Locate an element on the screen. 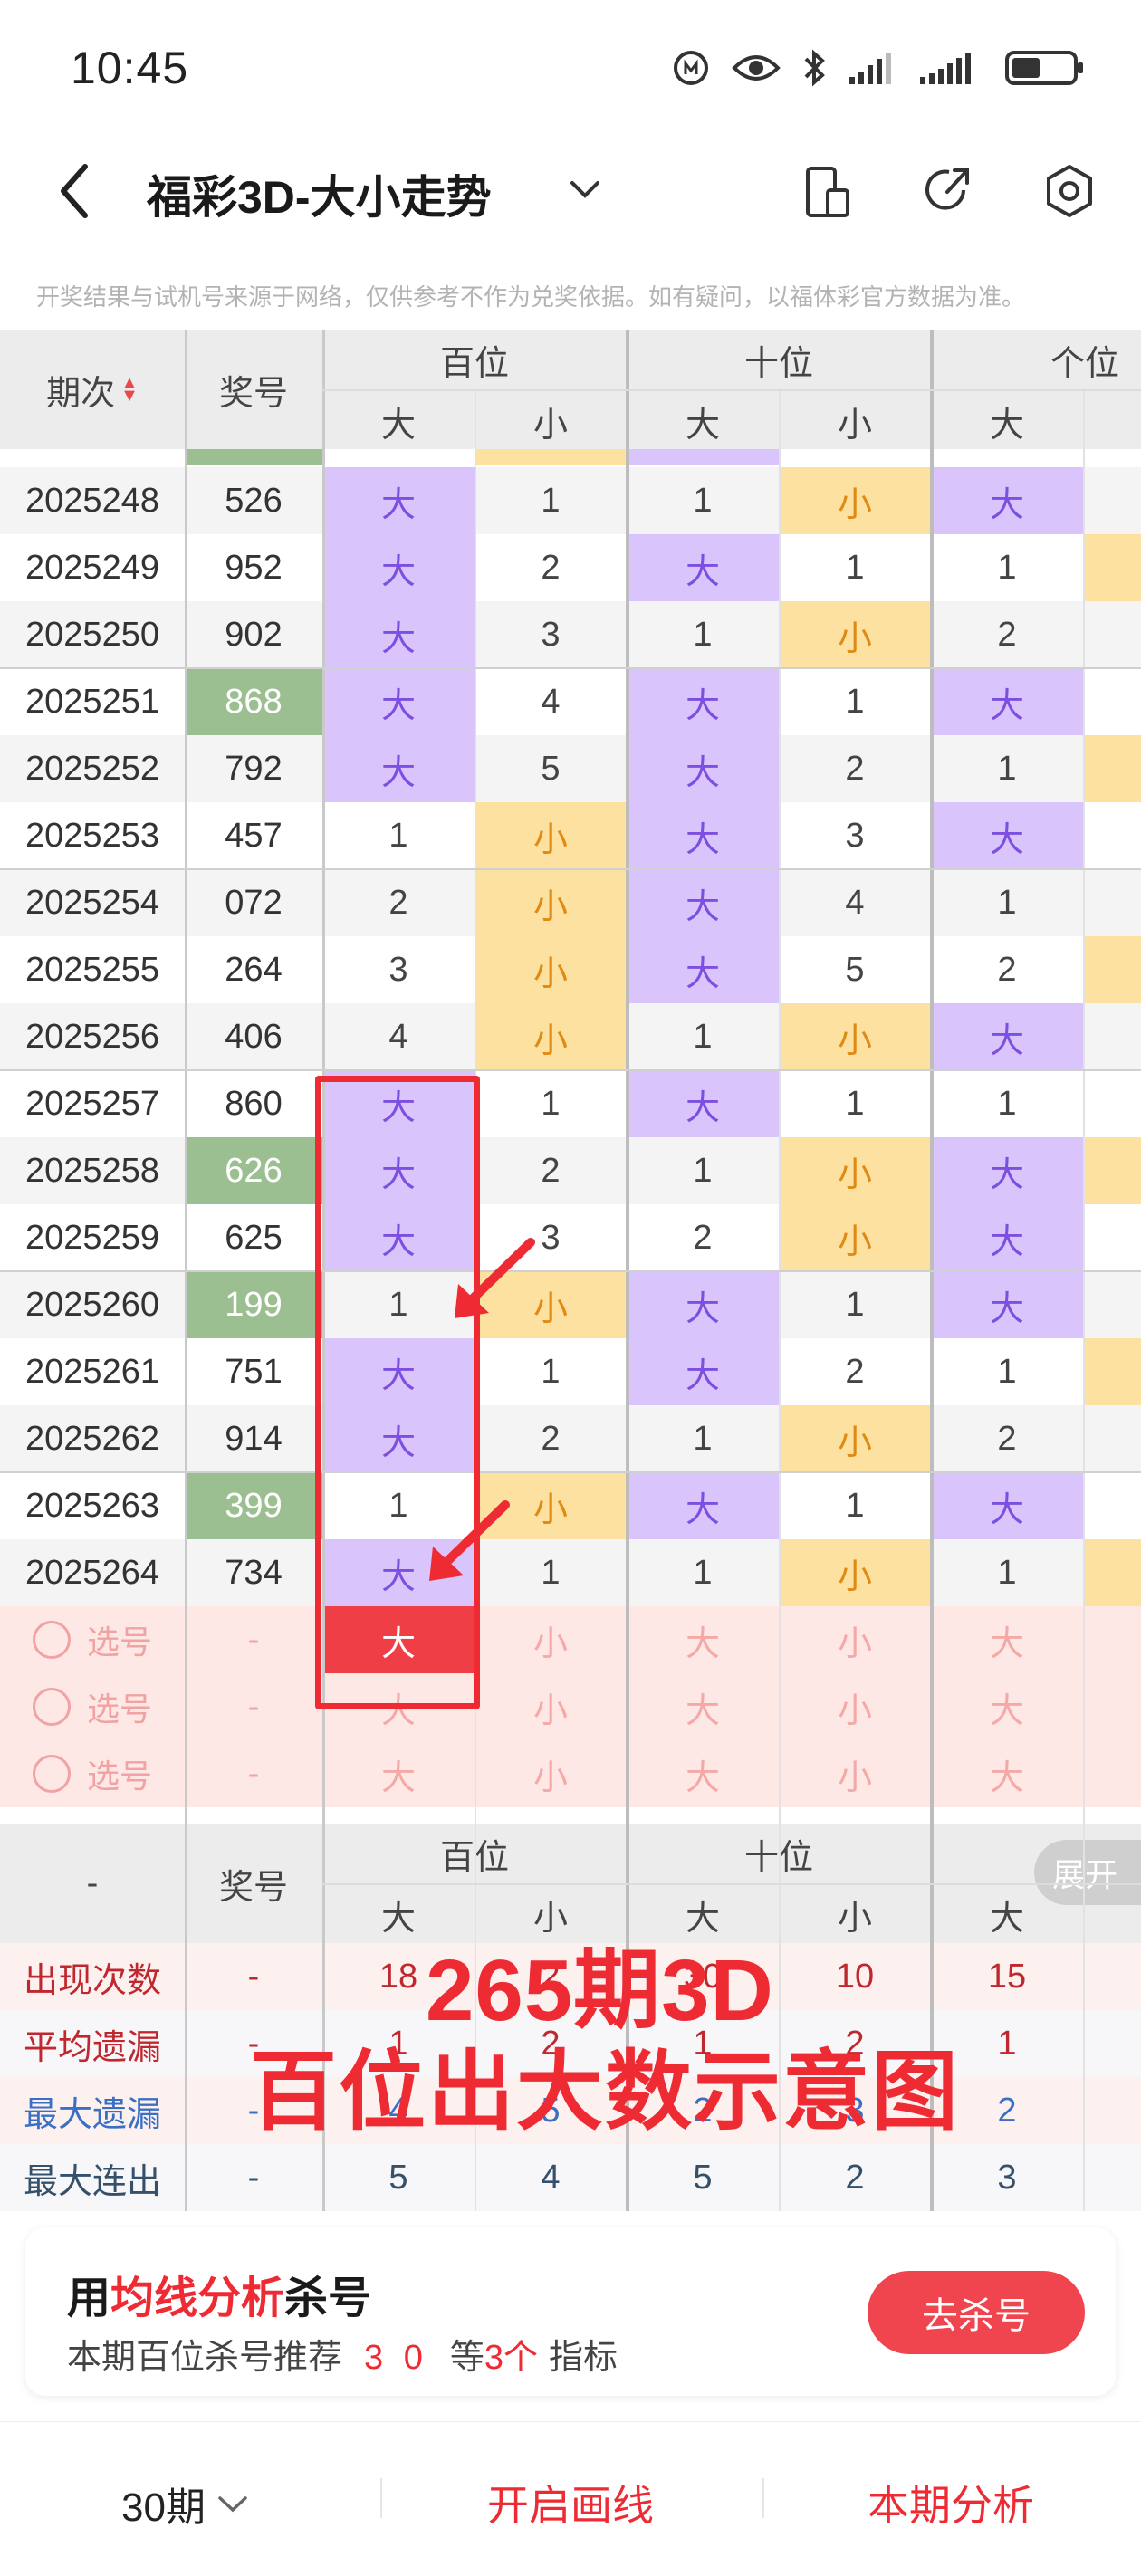 Image resolution: width=1141 pixels, height=2576 pixels. chevron-down-icon is located at coordinates (585, 189).